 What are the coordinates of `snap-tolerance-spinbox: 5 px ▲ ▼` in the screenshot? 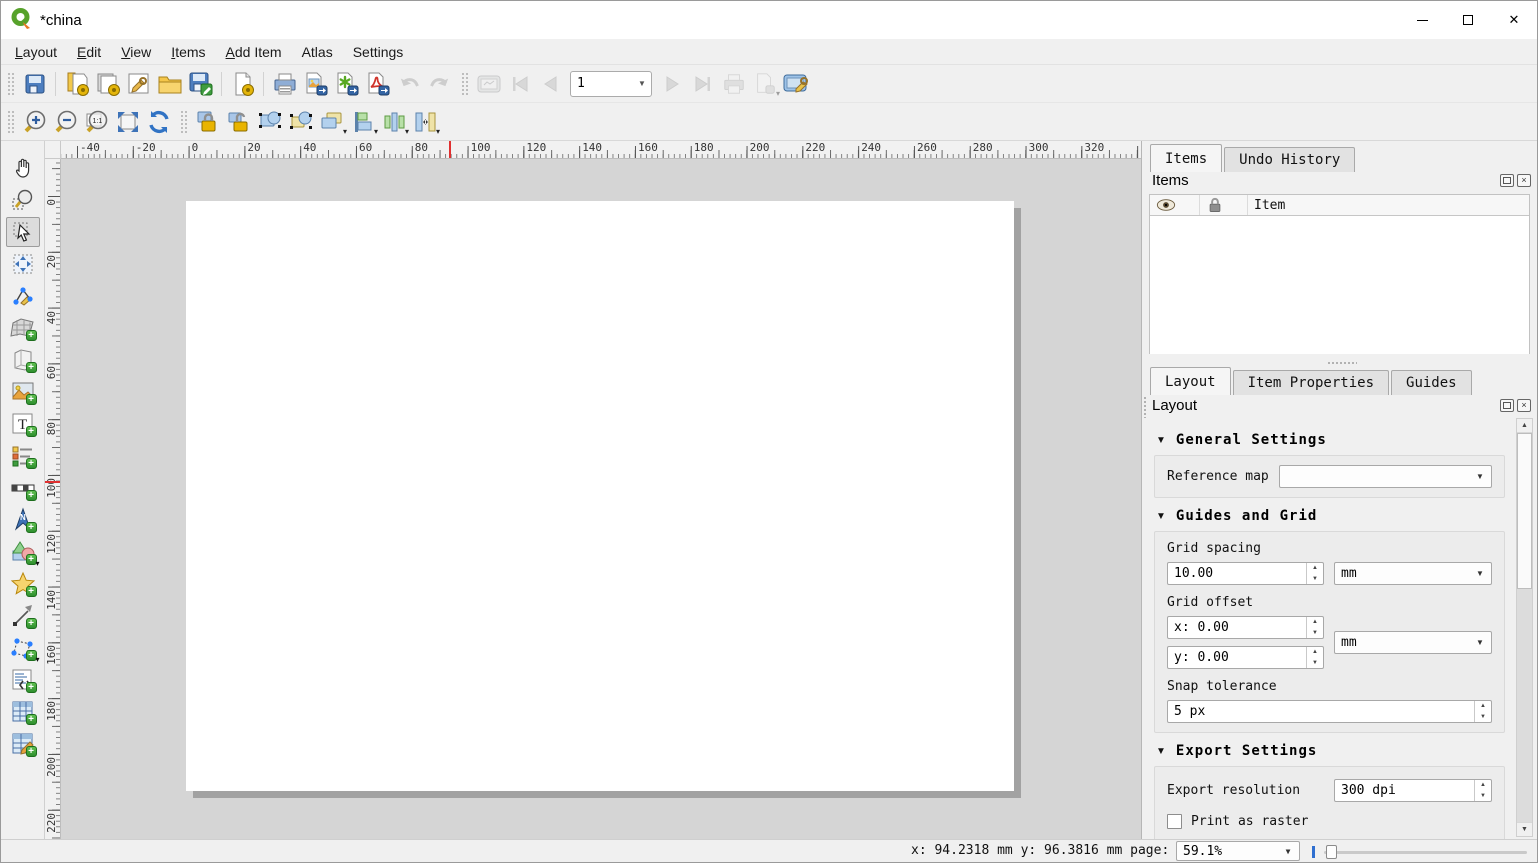 It's located at (1329, 711).